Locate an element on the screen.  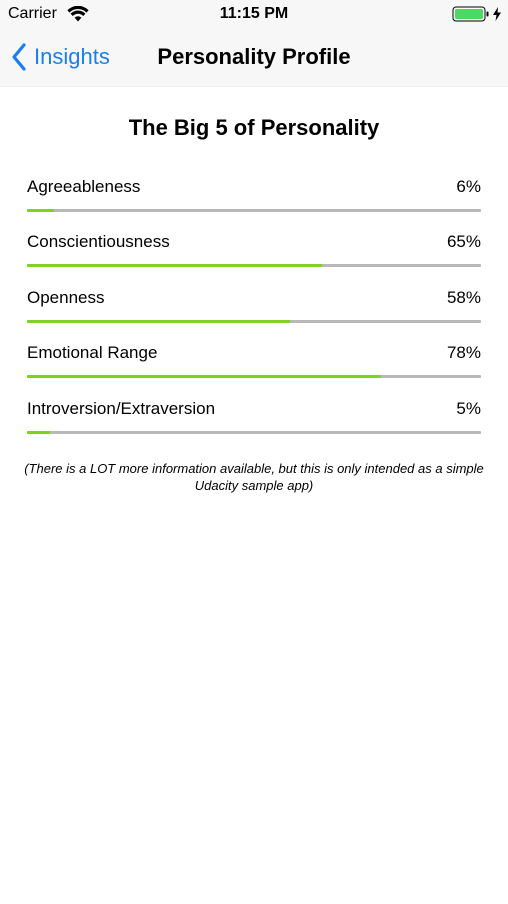
status-time: 11:15 PM is located at coordinates (254, 13).